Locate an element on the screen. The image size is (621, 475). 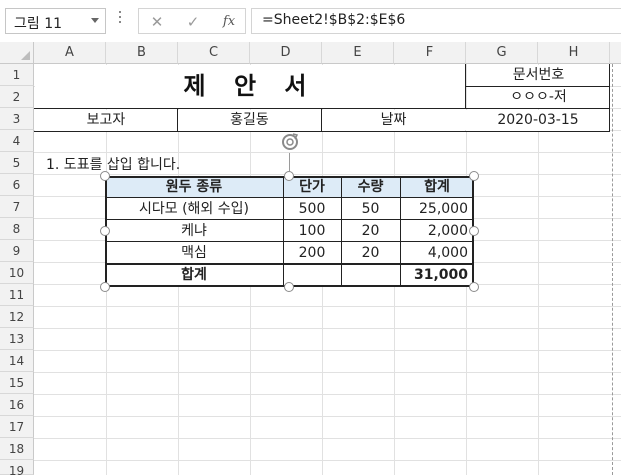
reporter-label: 보고자 is located at coordinates (106, 120).